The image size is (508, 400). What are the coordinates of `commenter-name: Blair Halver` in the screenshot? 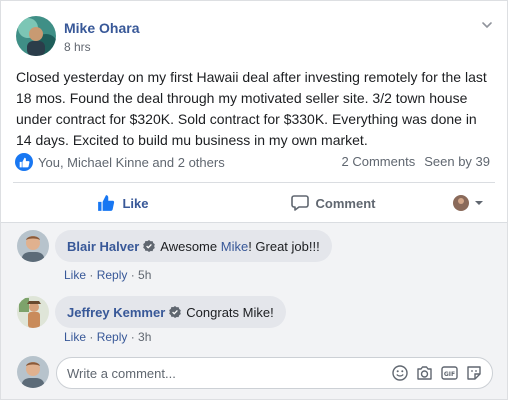 It's located at (103, 246).